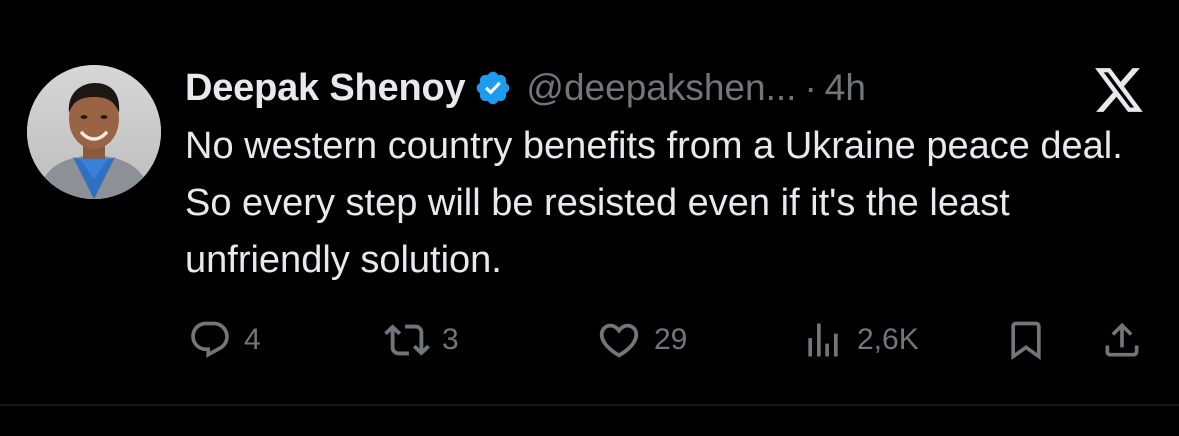  Describe the element at coordinates (888, 339) in the screenshot. I see `views-count: 2,6K` at that location.